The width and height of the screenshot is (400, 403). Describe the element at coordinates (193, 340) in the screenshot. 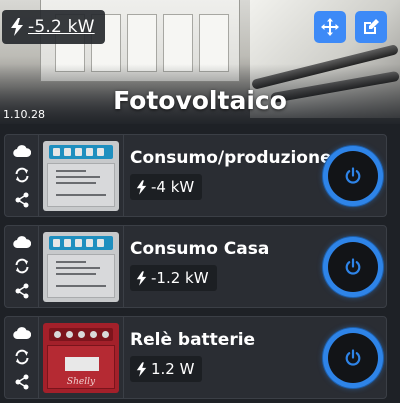

I see `device-name: Relè batterie` at that location.